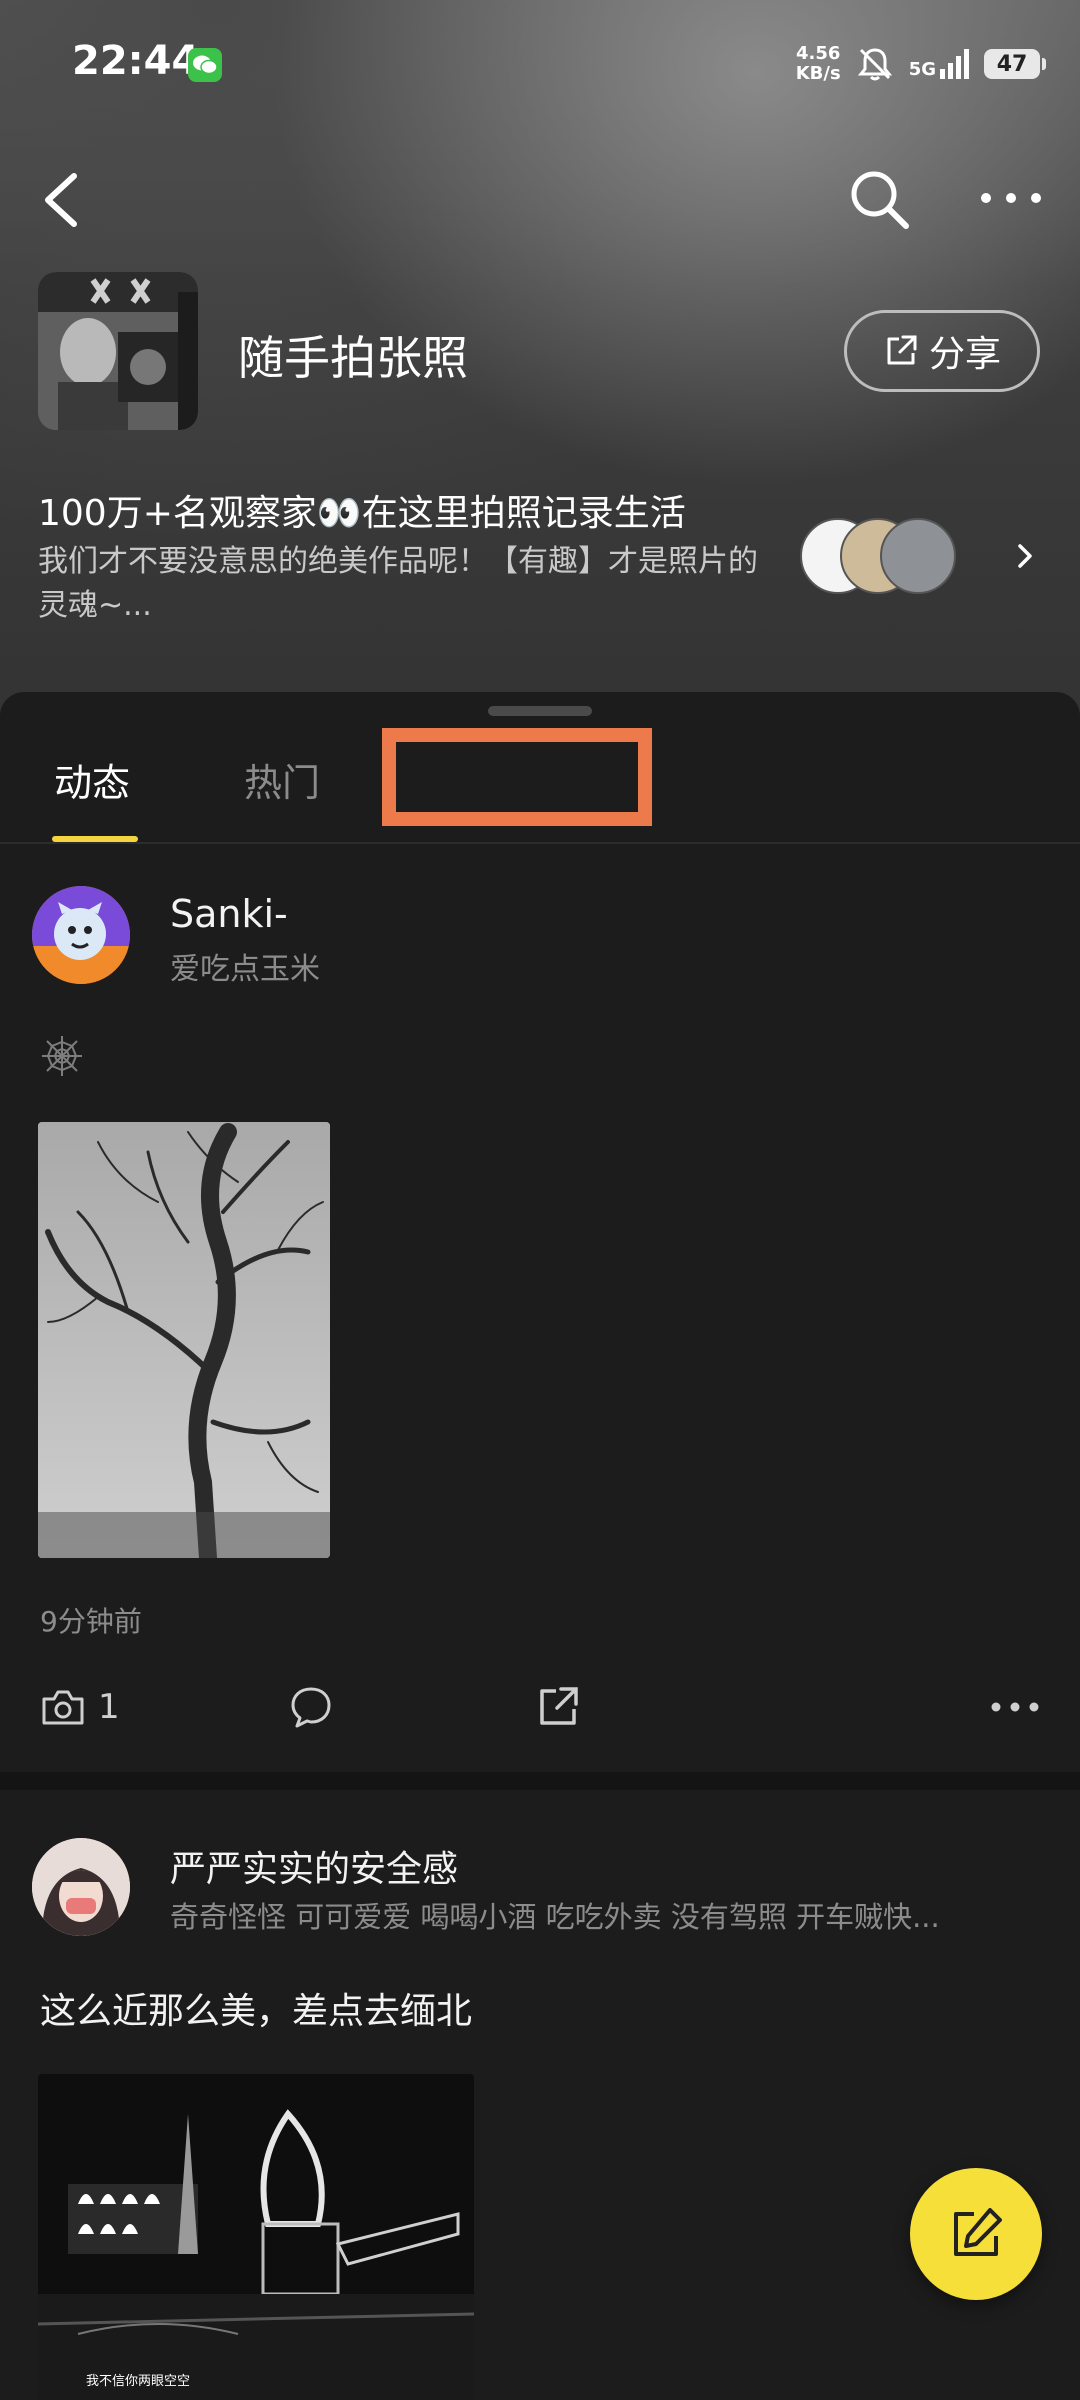  What do you see at coordinates (184, 1340) in the screenshot?
I see `post-image` at bounding box center [184, 1340].